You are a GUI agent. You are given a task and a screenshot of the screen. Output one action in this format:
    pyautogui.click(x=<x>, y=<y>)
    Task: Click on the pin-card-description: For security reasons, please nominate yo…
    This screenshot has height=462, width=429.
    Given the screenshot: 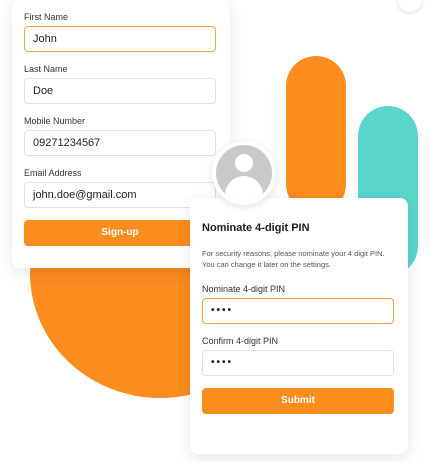 What is the action you would take?
    pyautogui.click(x=293, y=259)
    